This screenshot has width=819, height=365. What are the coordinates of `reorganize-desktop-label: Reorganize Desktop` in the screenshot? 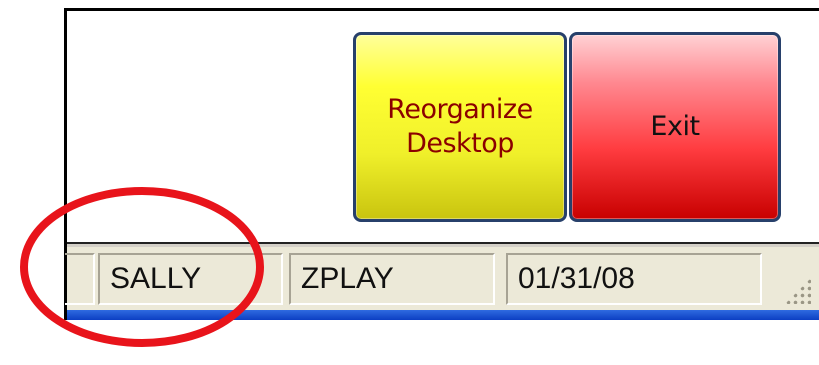 It's located at (460, 126).